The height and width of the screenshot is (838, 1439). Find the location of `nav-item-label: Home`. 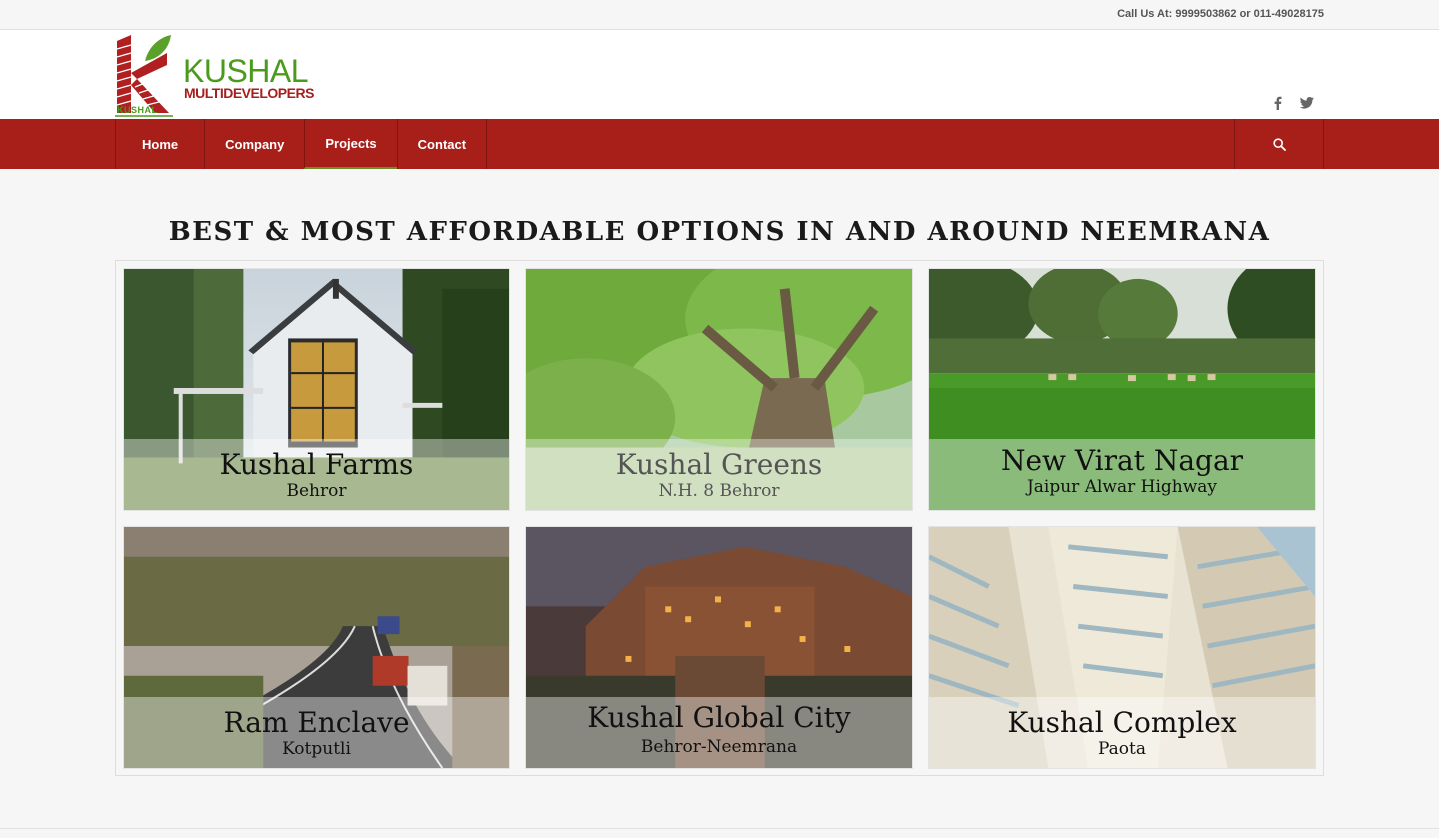

nav-item-label: Home is located at coordinates (160, 144).